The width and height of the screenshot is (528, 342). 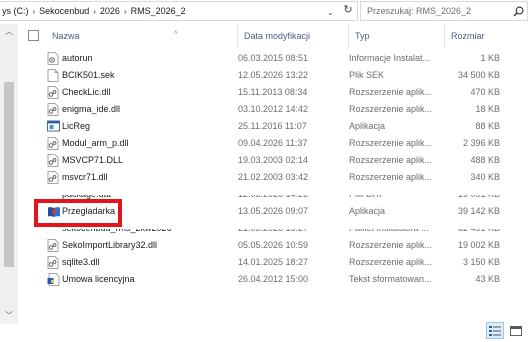 I want to click on file-size: 34 500 KB, so click(x=478, y=75).